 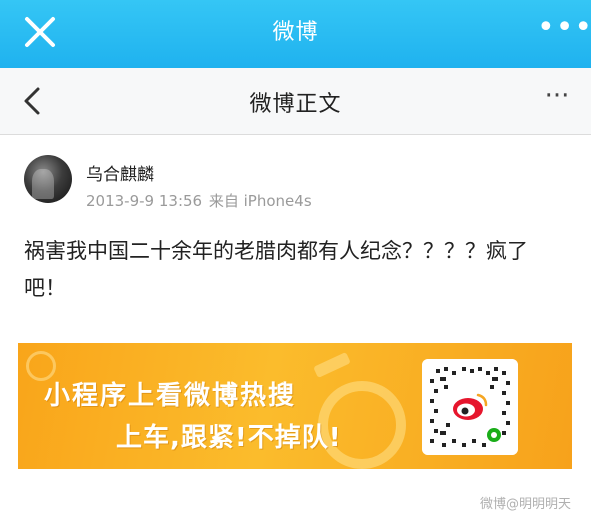 I want to click on avatar, so click(x=48, y=179).